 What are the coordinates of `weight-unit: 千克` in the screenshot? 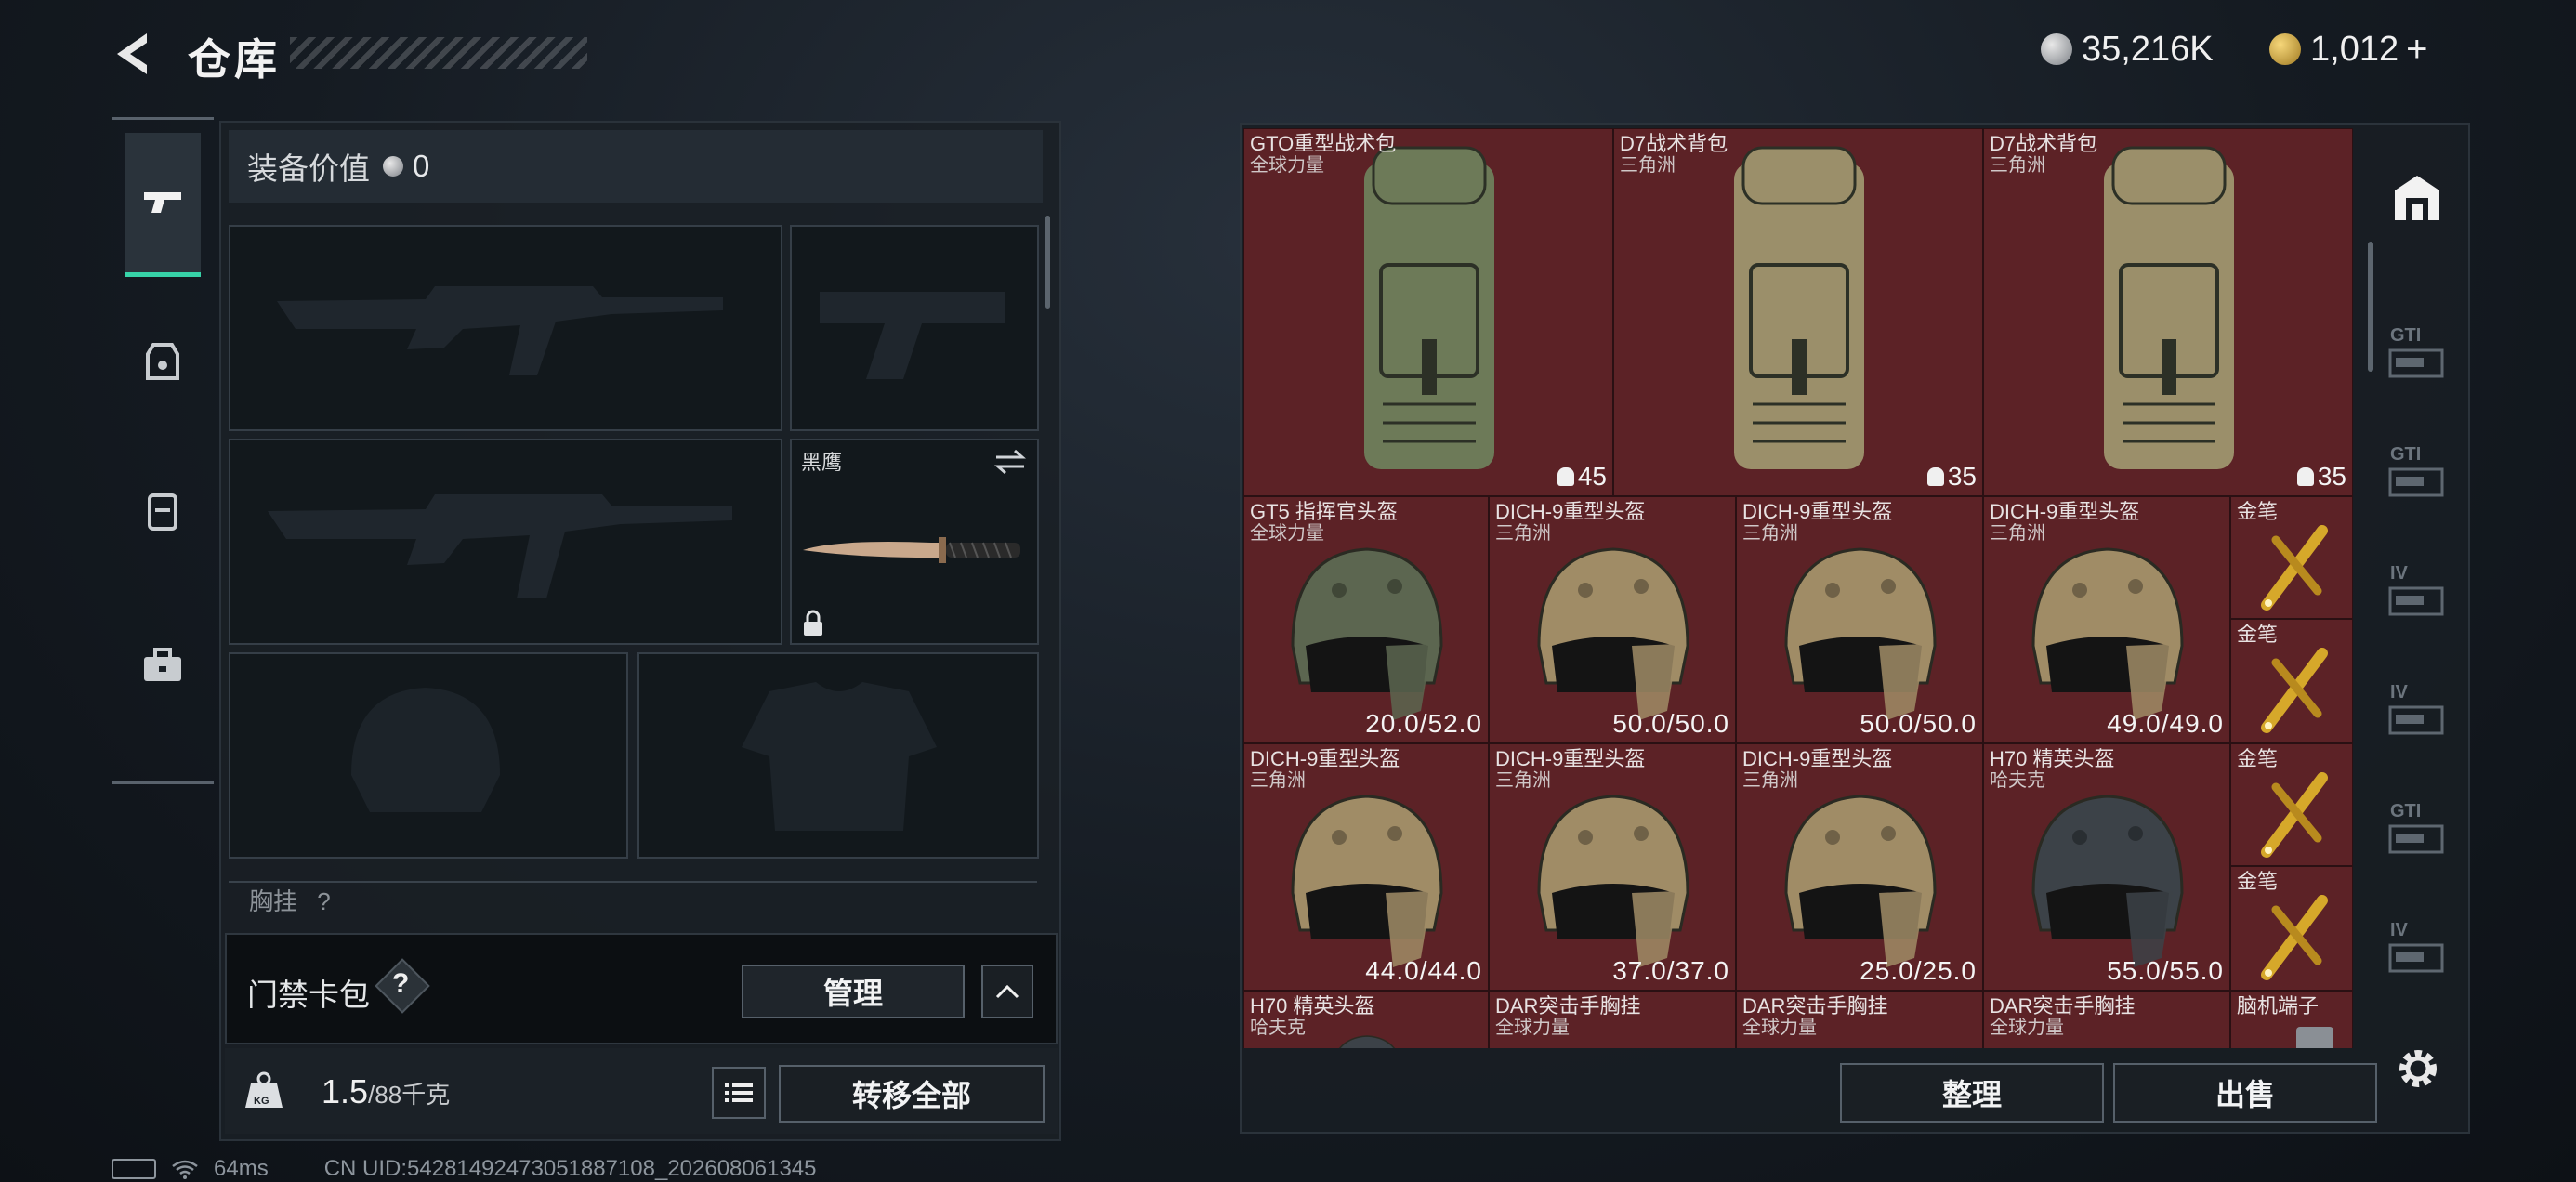 It's located at (426, 1095).